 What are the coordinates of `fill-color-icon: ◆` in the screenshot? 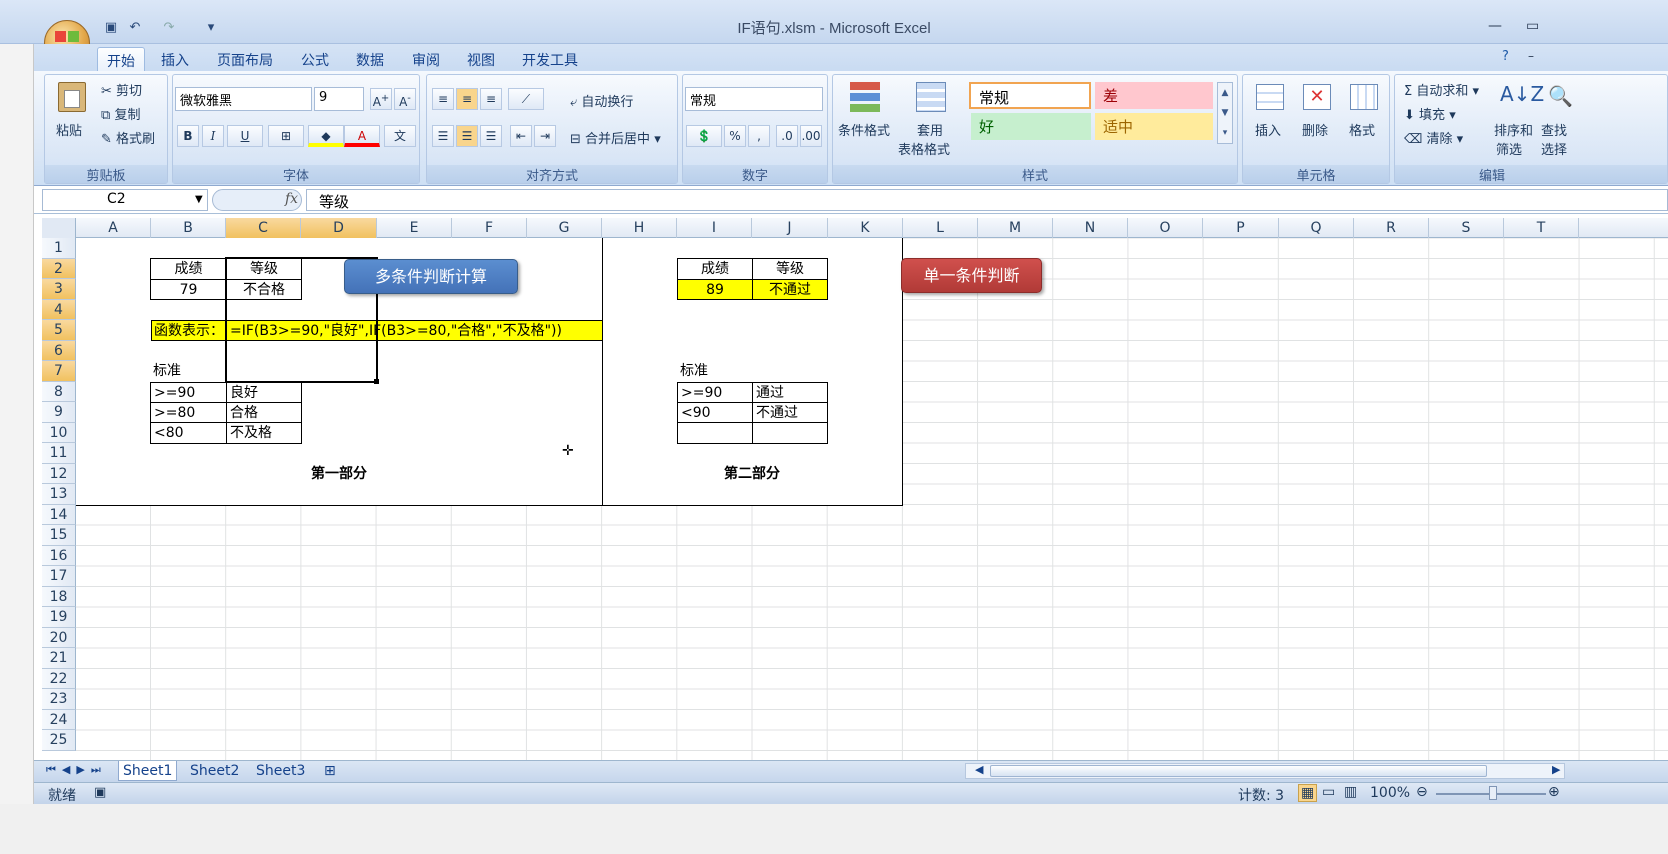 It's located at (326, 136).